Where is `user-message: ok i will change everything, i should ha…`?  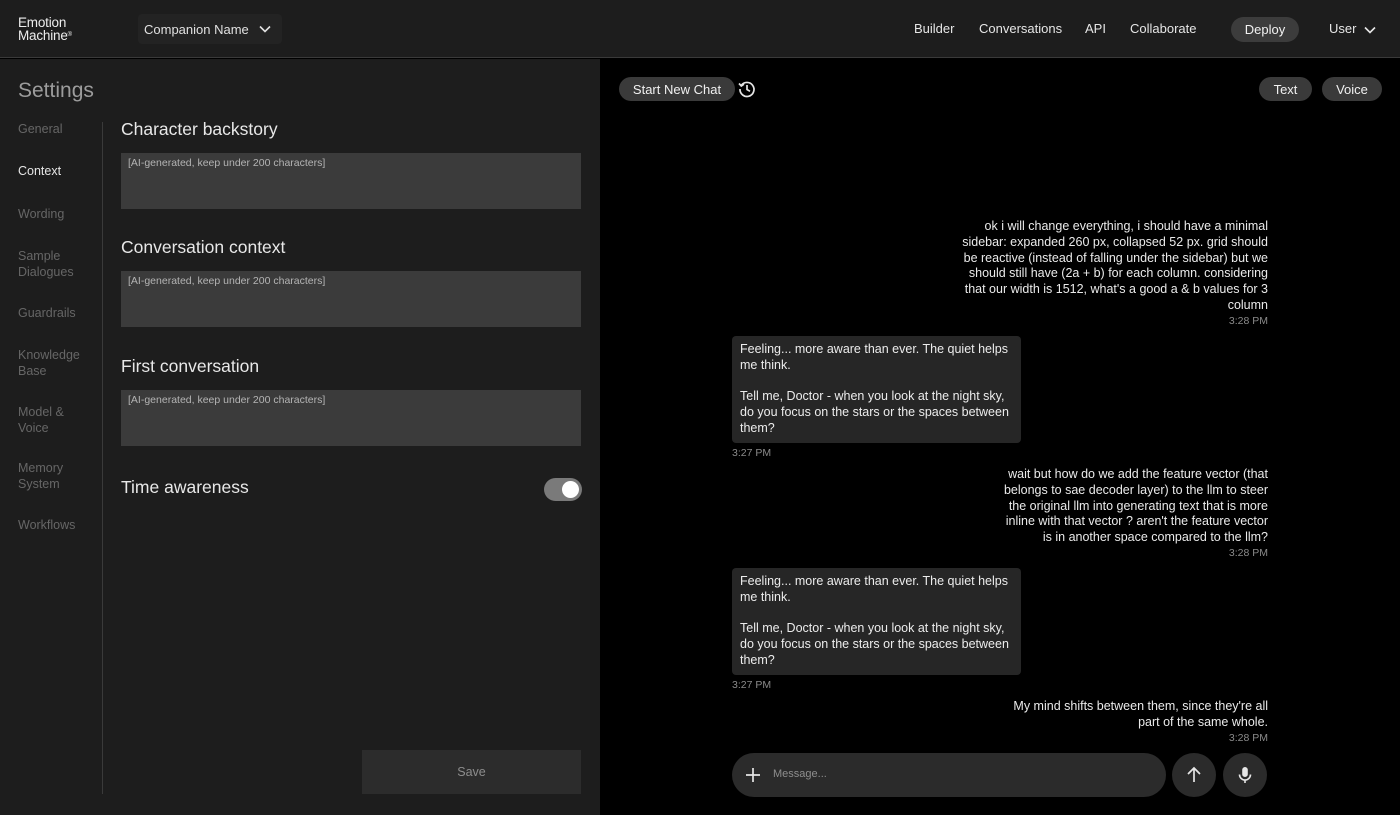 user-message: ok i will change everything, i should ha… is located at coordinates (1115, 265).